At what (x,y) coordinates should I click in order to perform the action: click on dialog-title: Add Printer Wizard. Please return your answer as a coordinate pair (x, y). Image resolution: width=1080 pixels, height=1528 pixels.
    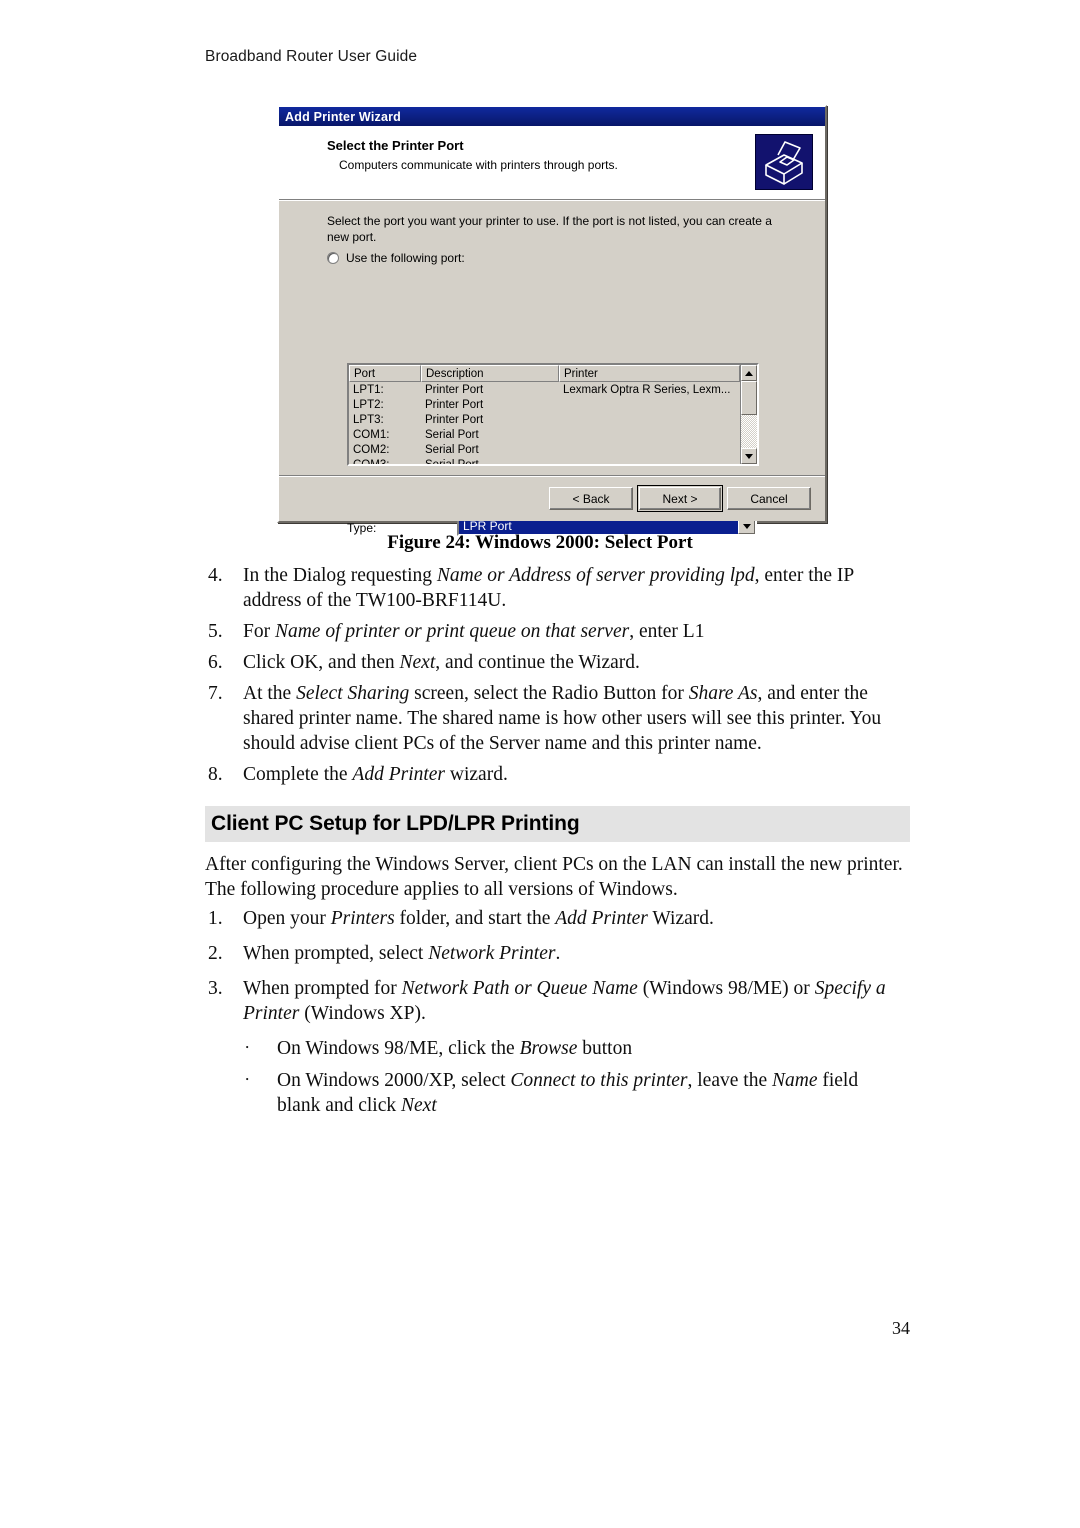
    Looking at the image, I should click on (343, 116).